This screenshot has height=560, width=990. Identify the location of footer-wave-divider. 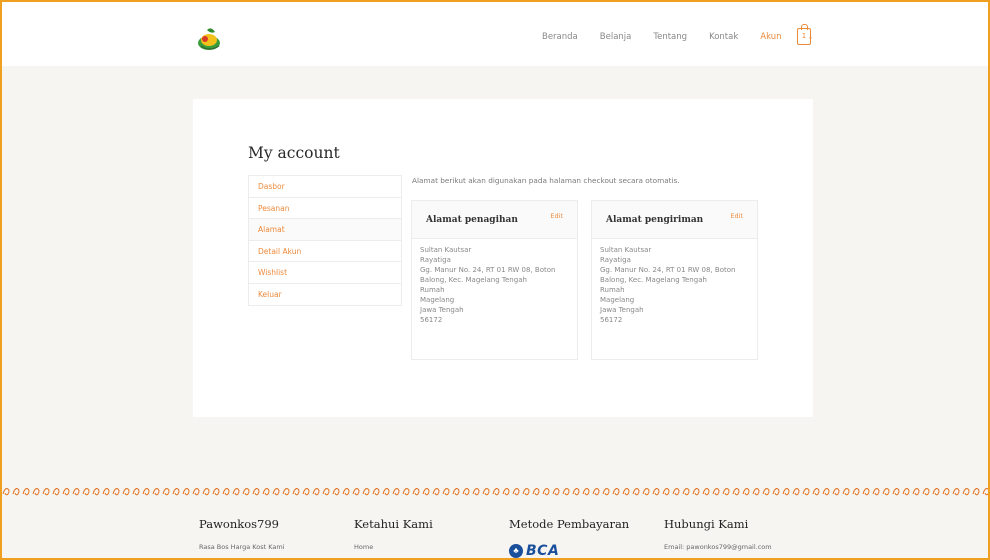
(495, 491).